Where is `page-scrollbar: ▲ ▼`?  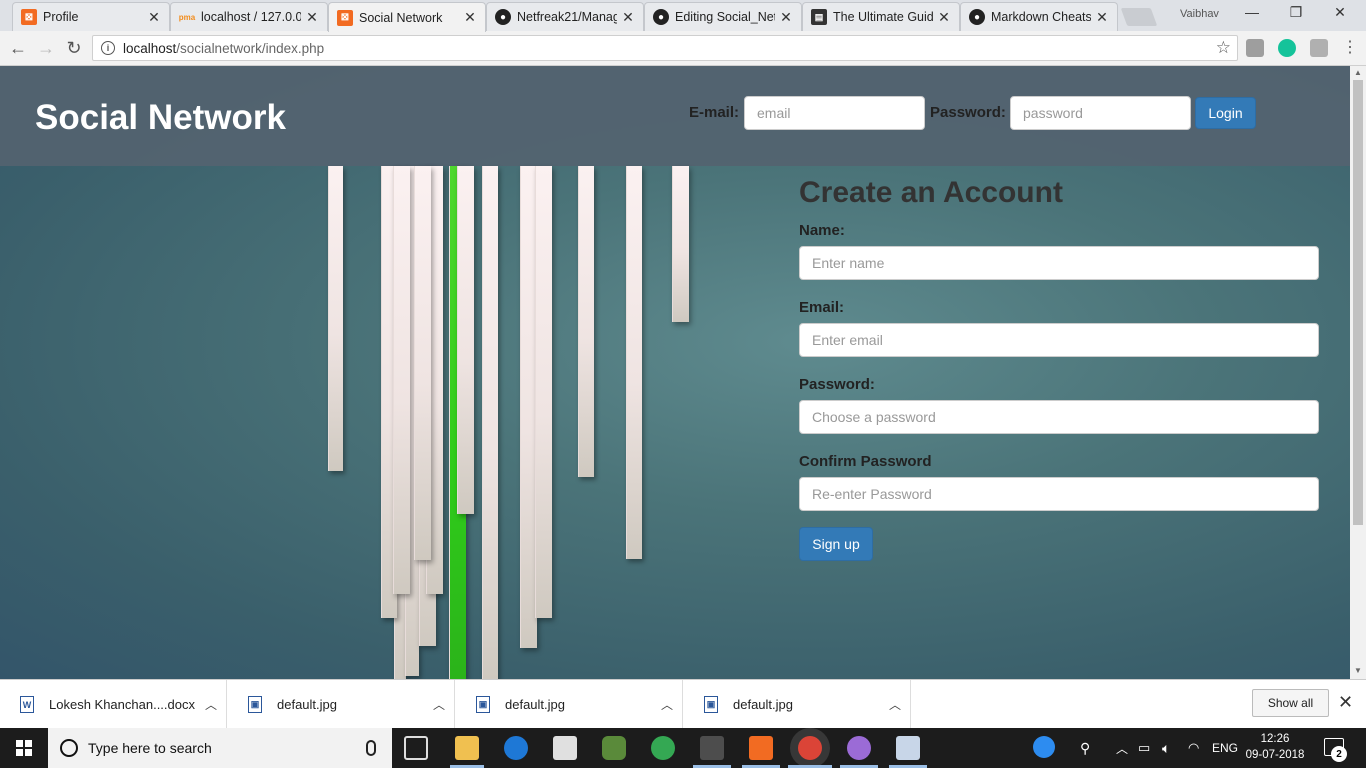
page-scrollbar: ▲ ▼ is located at coordinates (1358, 372).